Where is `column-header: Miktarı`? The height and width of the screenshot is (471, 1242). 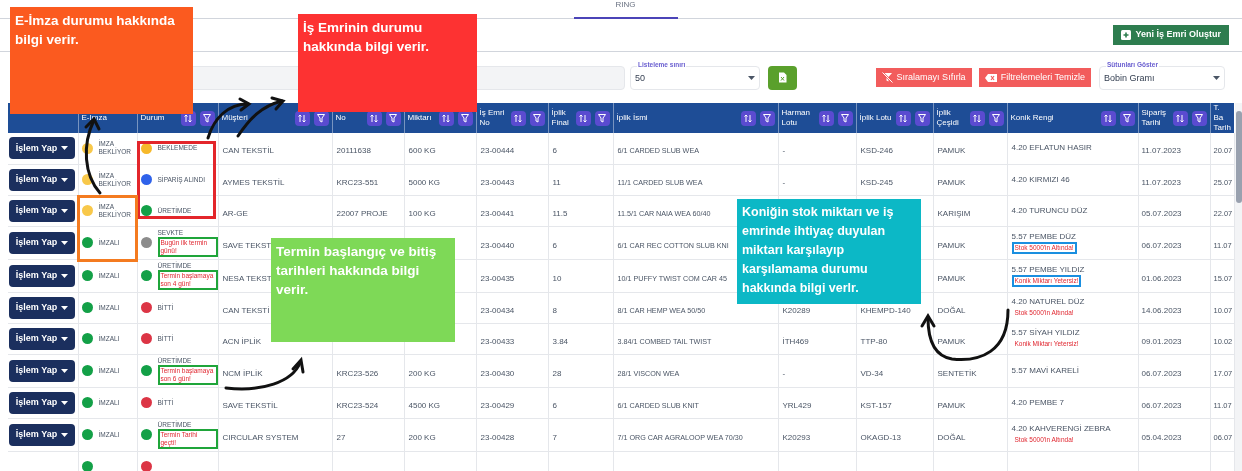
column-header: Miktarı is located at coordinates (419, 118).